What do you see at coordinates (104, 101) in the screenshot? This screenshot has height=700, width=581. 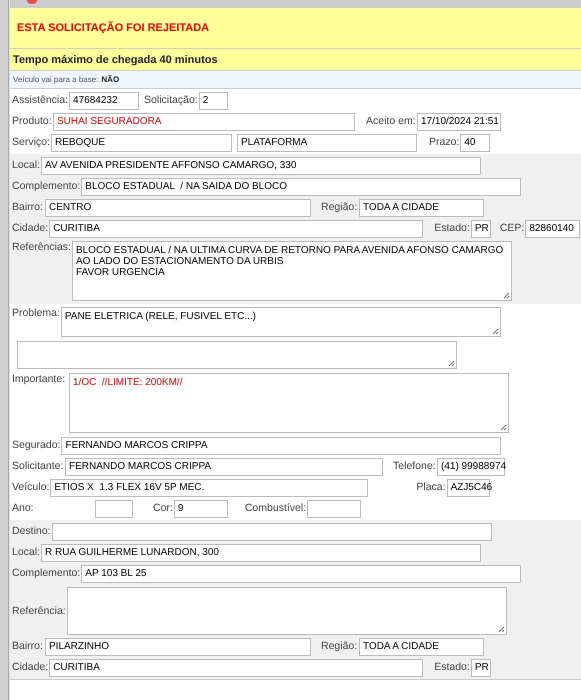 I see `input-field: 47684232` at bounding box center [104, 101].